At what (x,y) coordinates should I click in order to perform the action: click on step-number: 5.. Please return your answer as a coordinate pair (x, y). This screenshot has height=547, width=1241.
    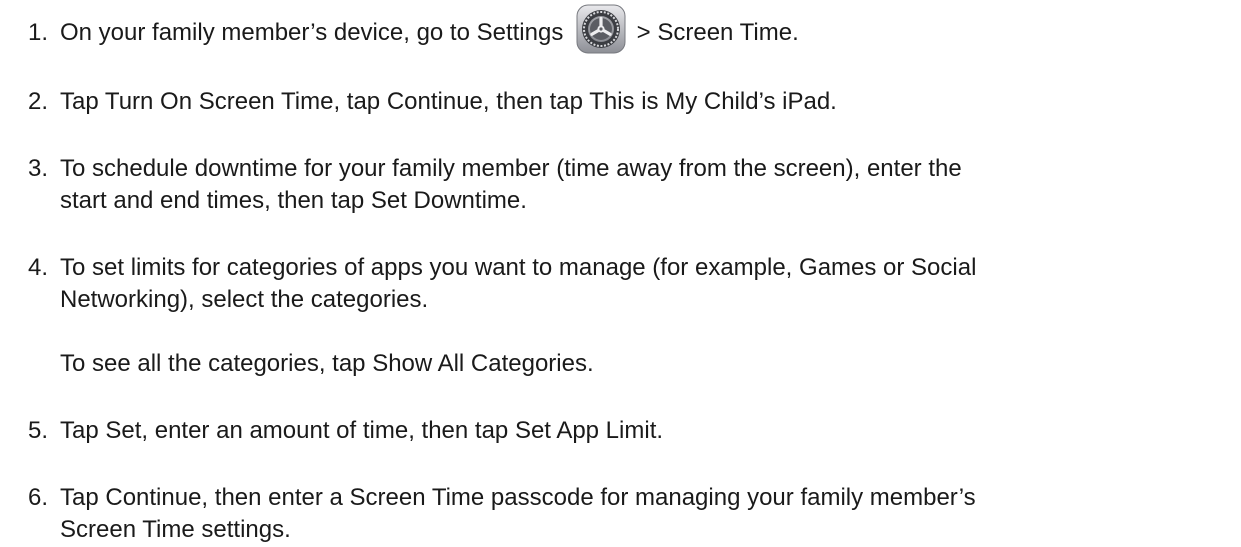
    Looking at the image, I should click on (38, 430).